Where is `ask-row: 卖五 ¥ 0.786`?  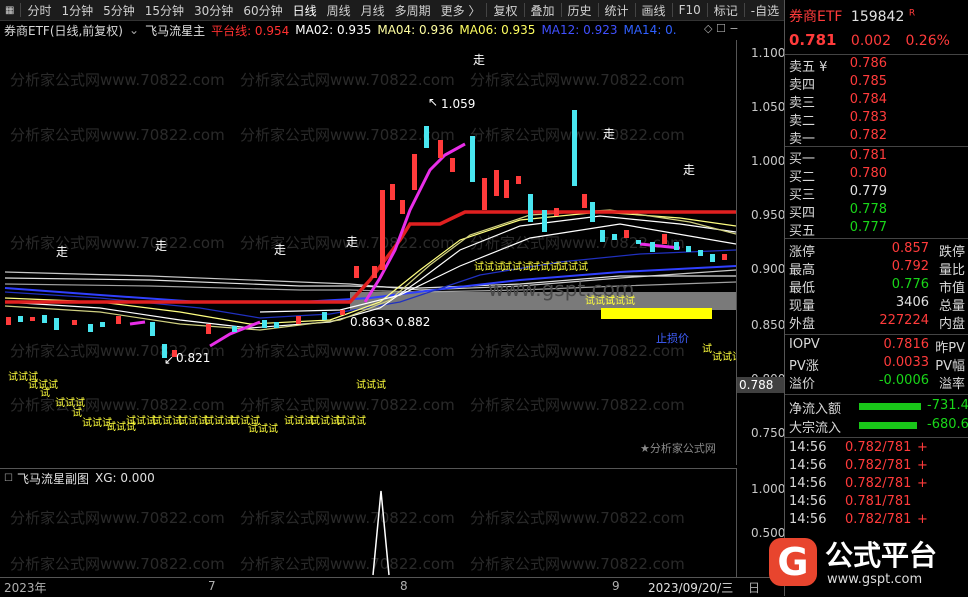
ask-row: 卖五 ¥ 0.786 is located at coordinates (876, 65).